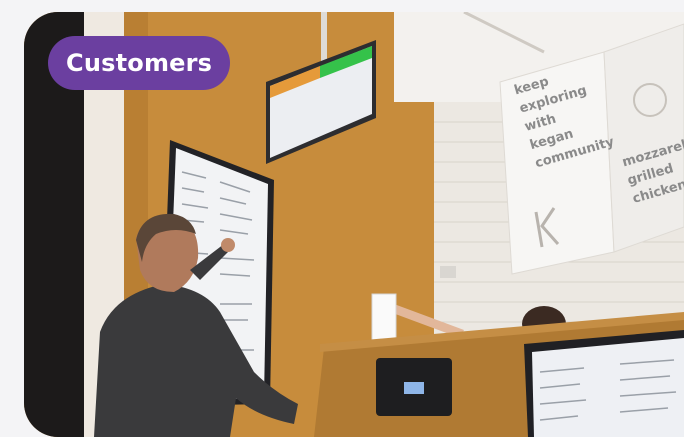  Describe the element at coordinates (228, 245) in the screenshot. I see `man-hand` at that location.